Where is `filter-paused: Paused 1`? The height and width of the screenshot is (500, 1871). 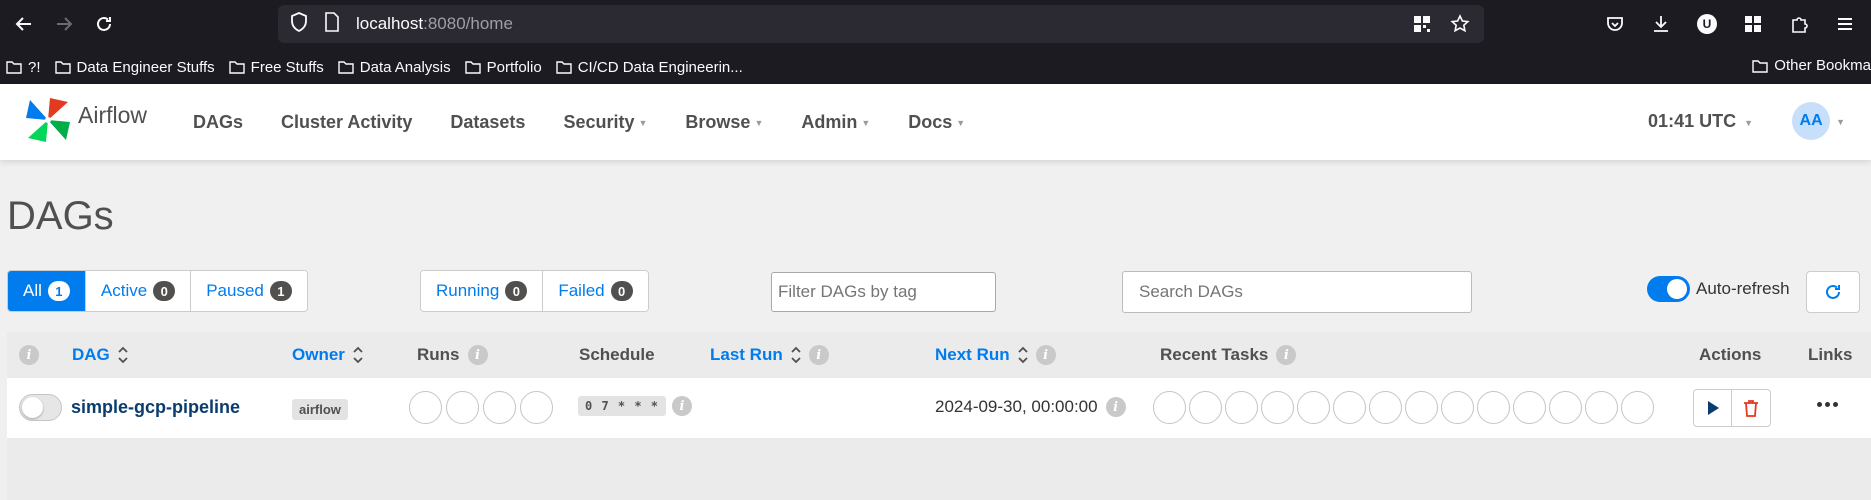 filter-paused: Paused 1 is located at coordinates (249, 291).